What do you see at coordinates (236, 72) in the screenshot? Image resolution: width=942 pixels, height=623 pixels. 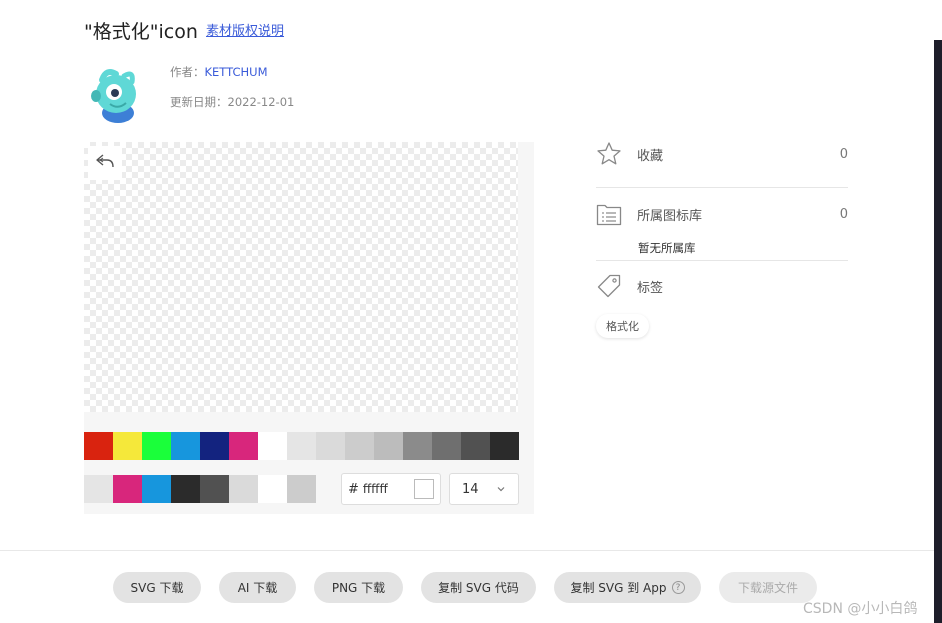 I see `author-name-link: KETTCHUM` at bounding box center [236, 72].